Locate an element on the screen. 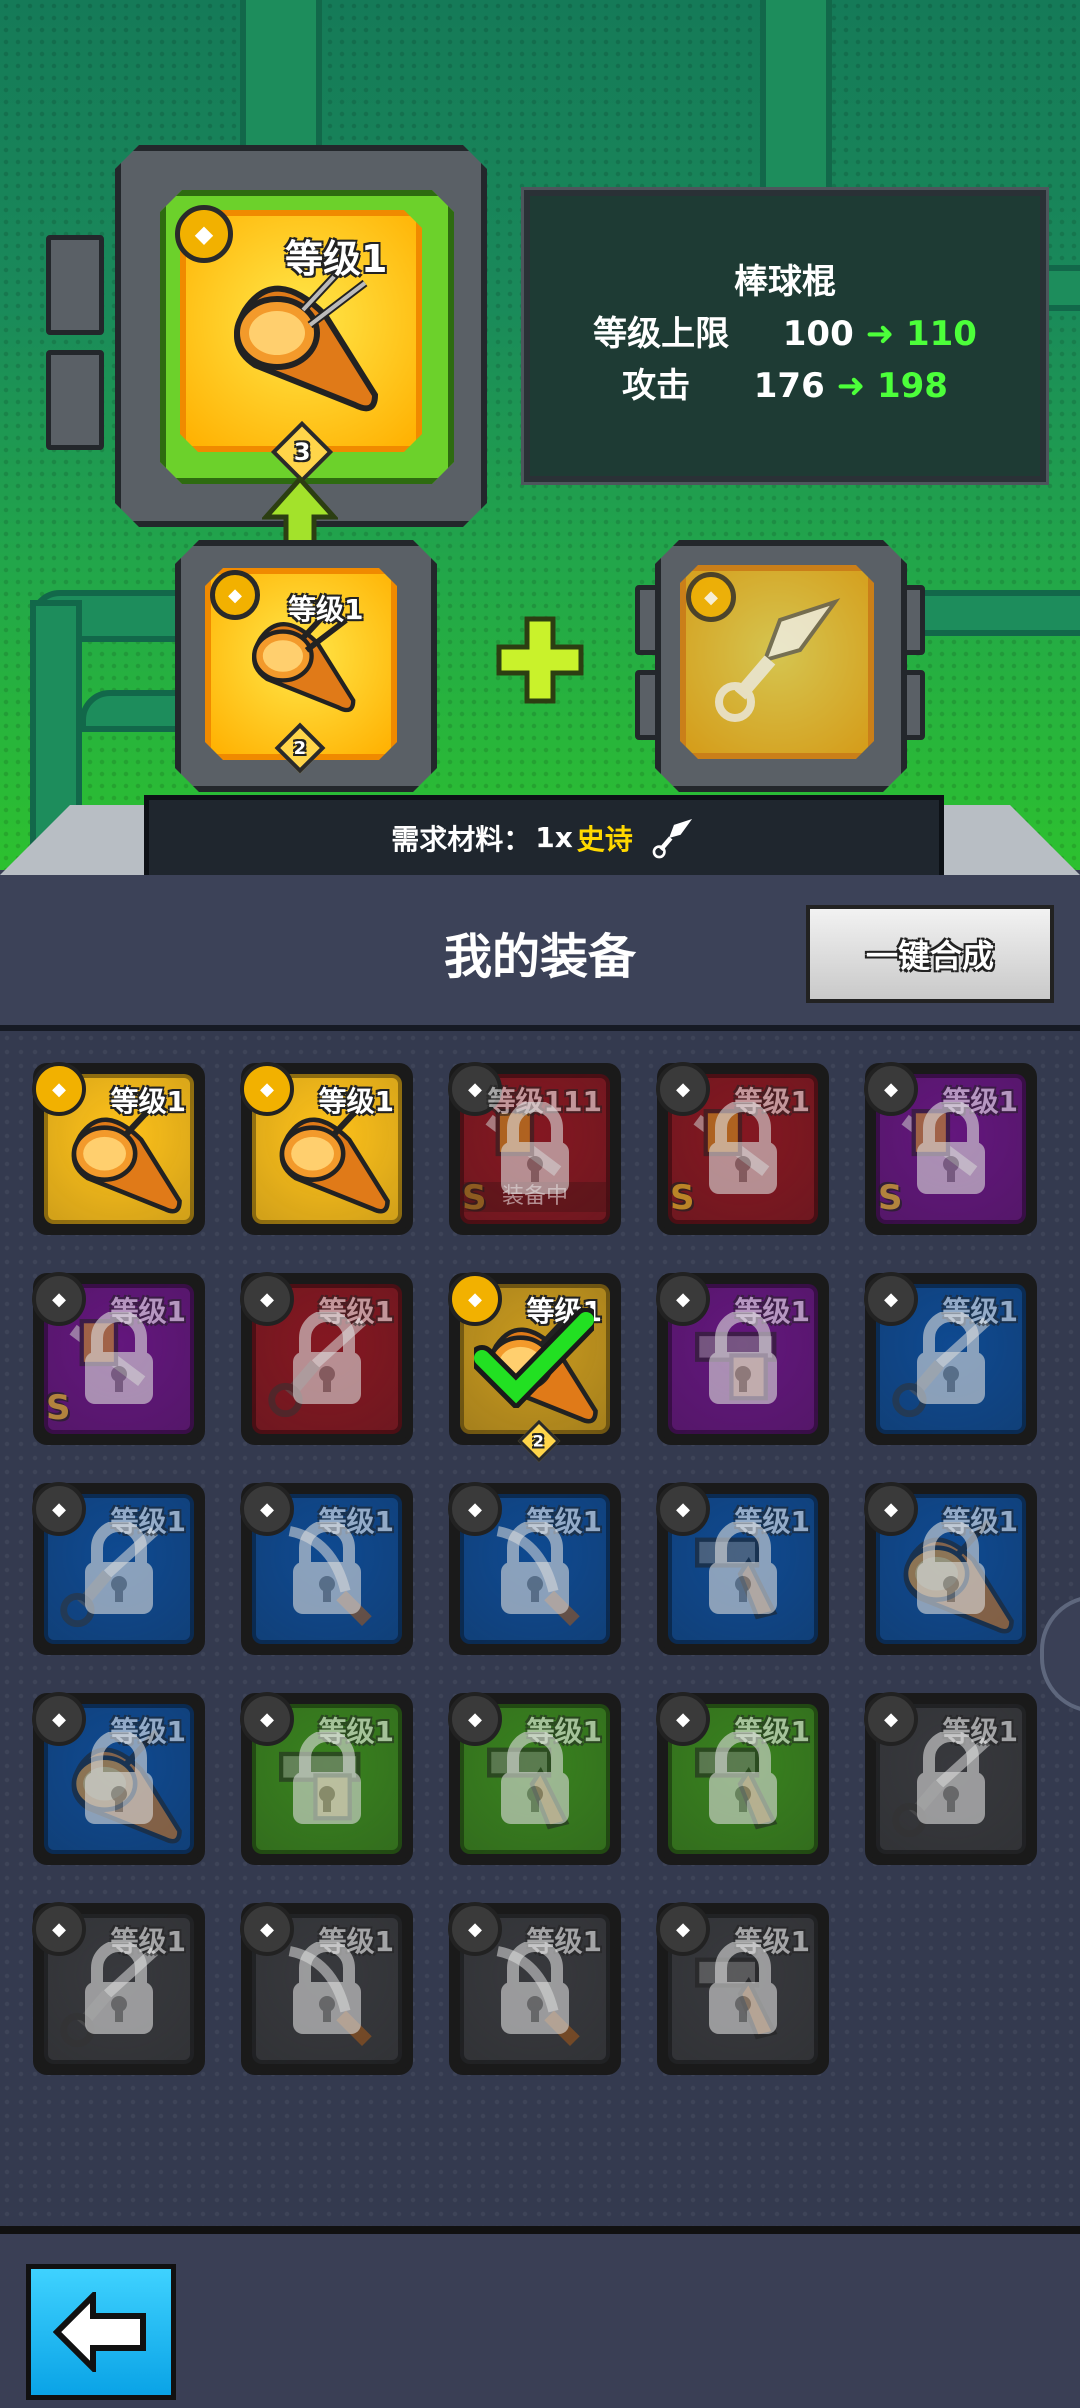 The image size is (1080, 2408). level-cap-row: 等级上限 100 ➜ 110 is located at coordinates (785, 330).